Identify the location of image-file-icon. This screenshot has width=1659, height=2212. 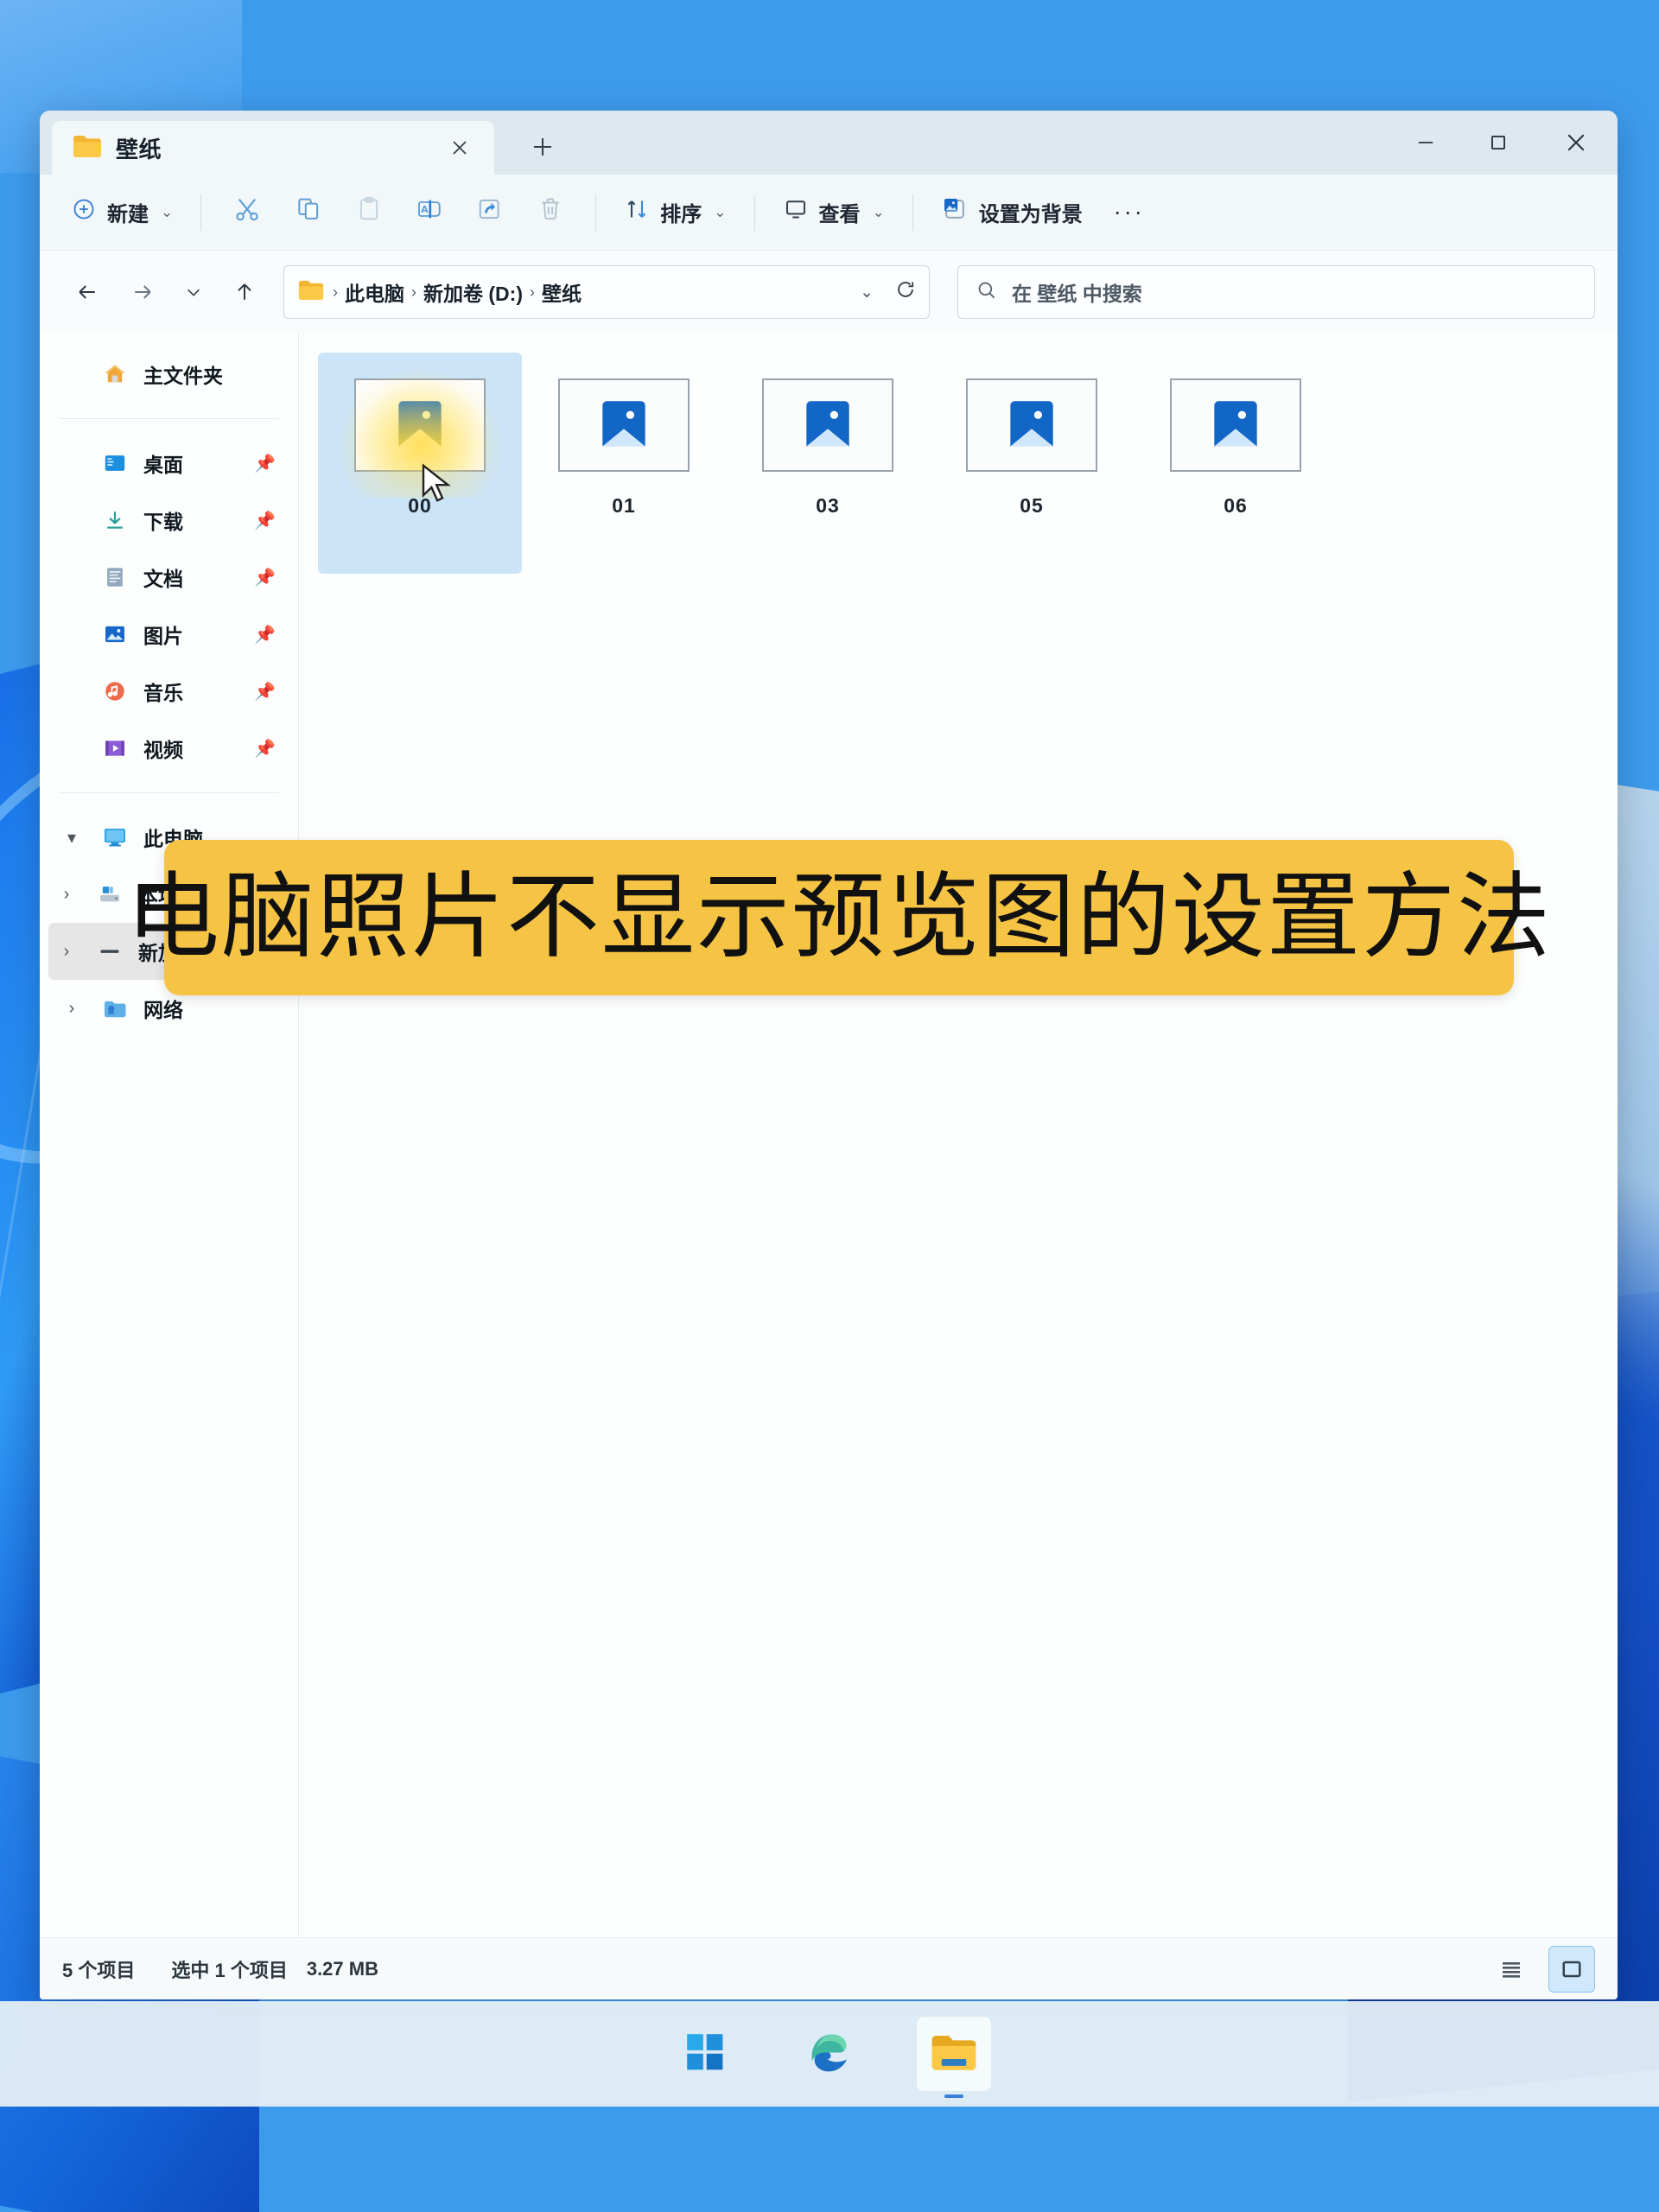
(827, 424).